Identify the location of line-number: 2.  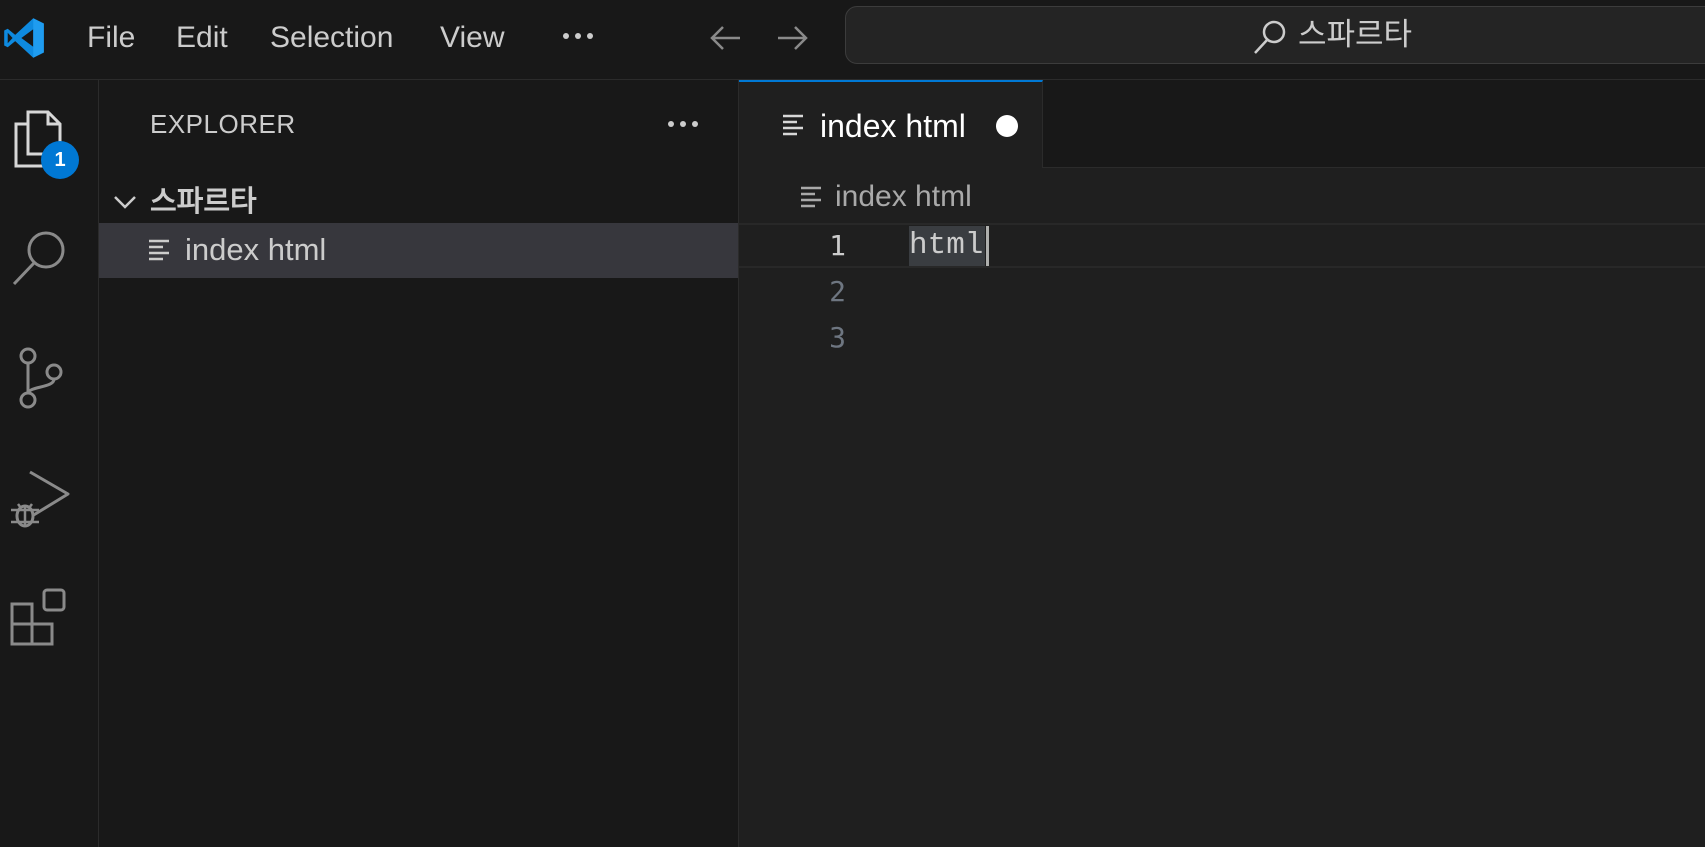
(837, 291).